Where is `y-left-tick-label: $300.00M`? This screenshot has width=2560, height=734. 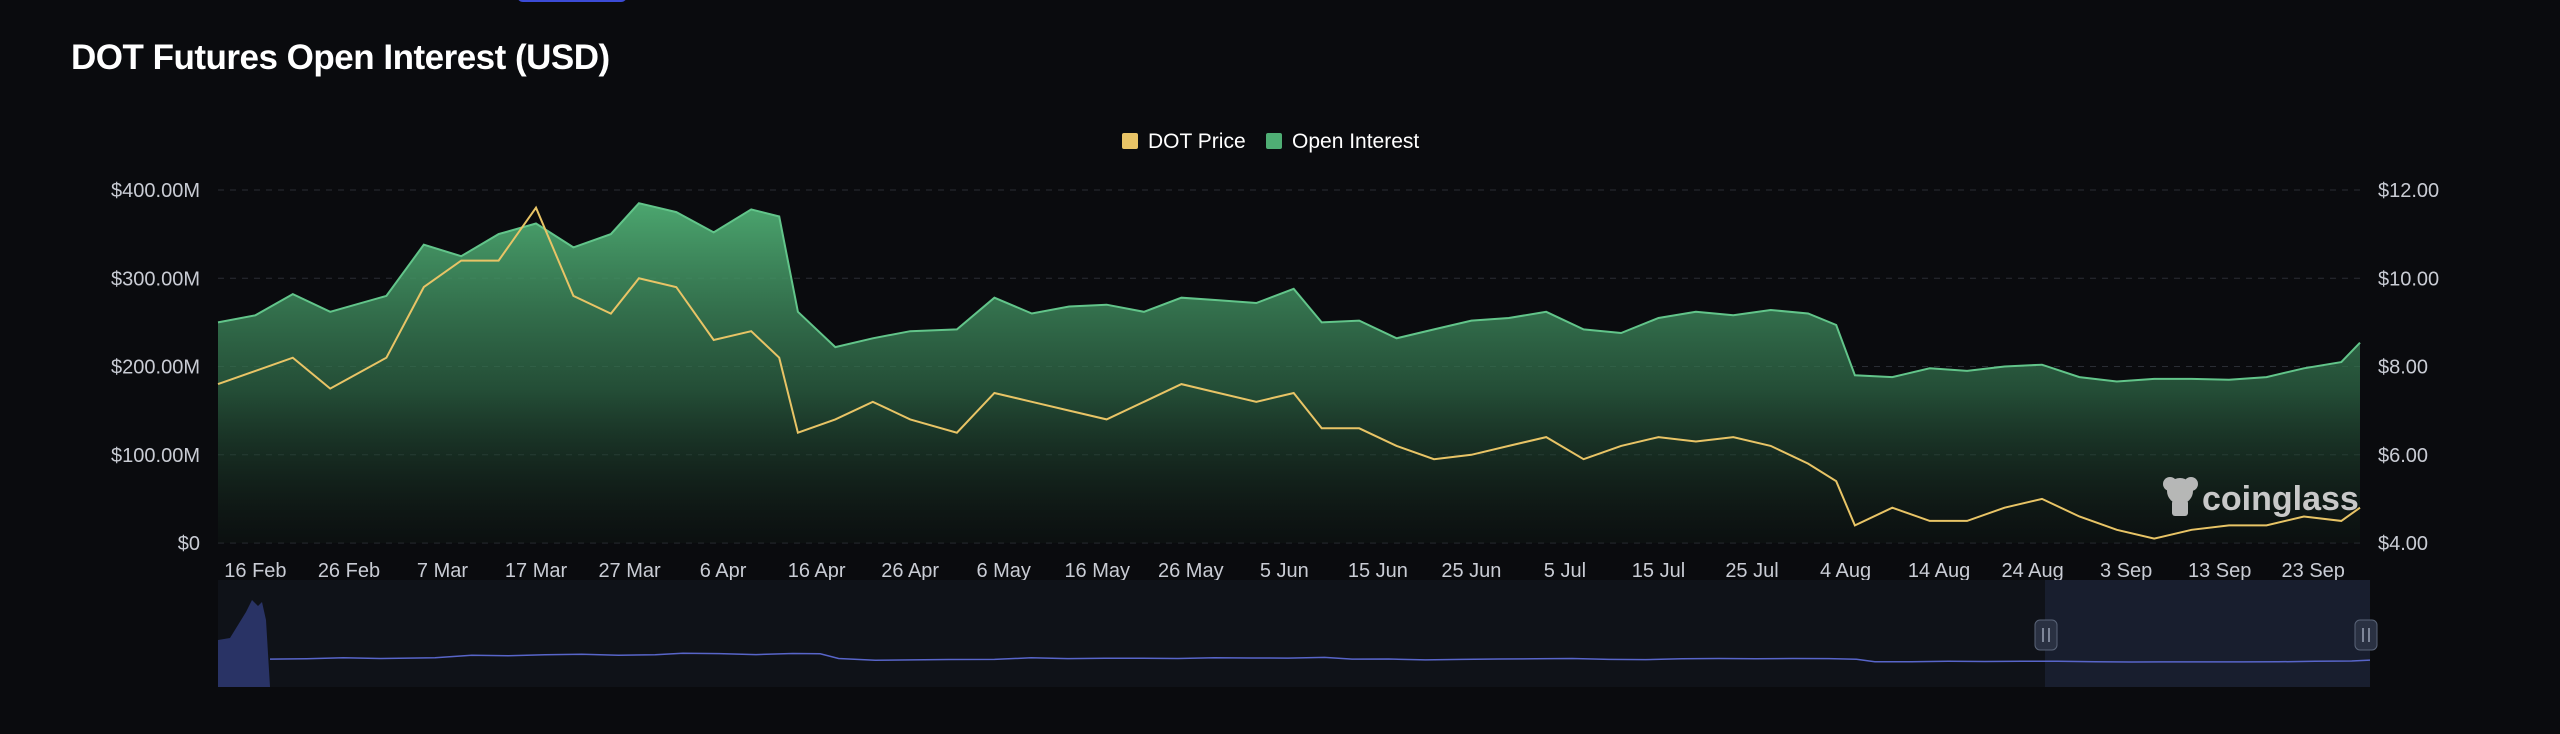
y-left-tick-label: $300.00M is located at coordinates (155, 279).